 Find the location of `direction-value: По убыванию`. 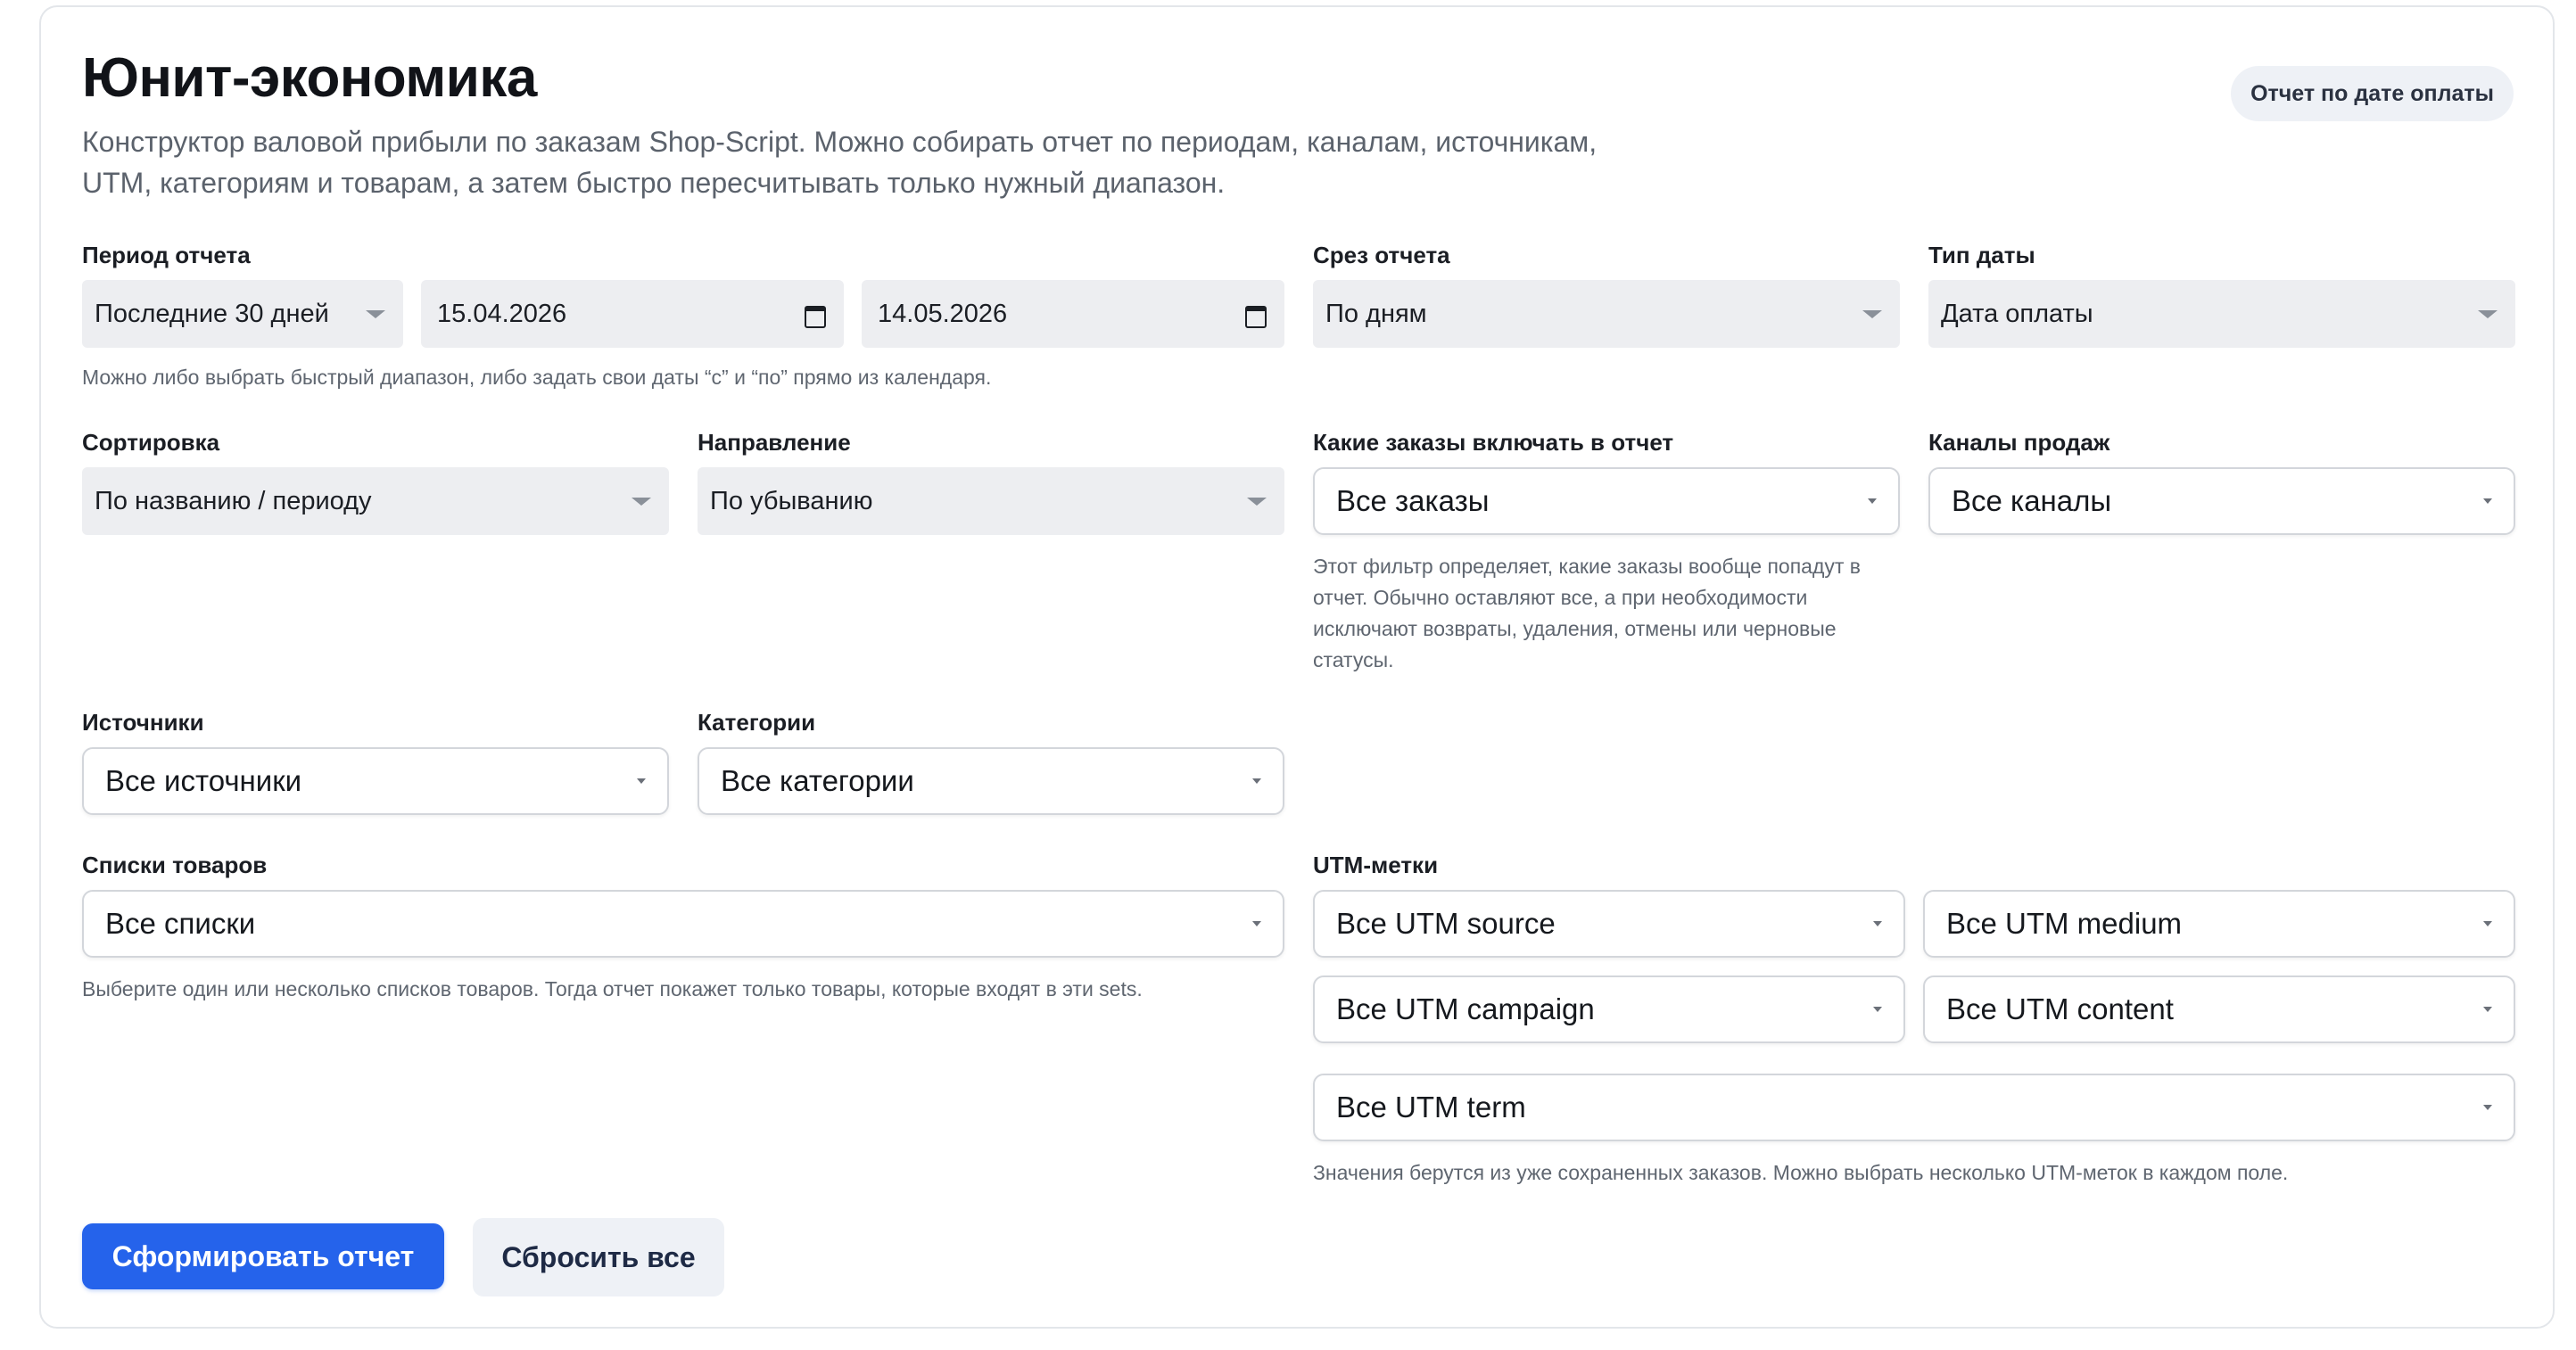

direction-value: По убыванию is located at coordinates (792, 500).